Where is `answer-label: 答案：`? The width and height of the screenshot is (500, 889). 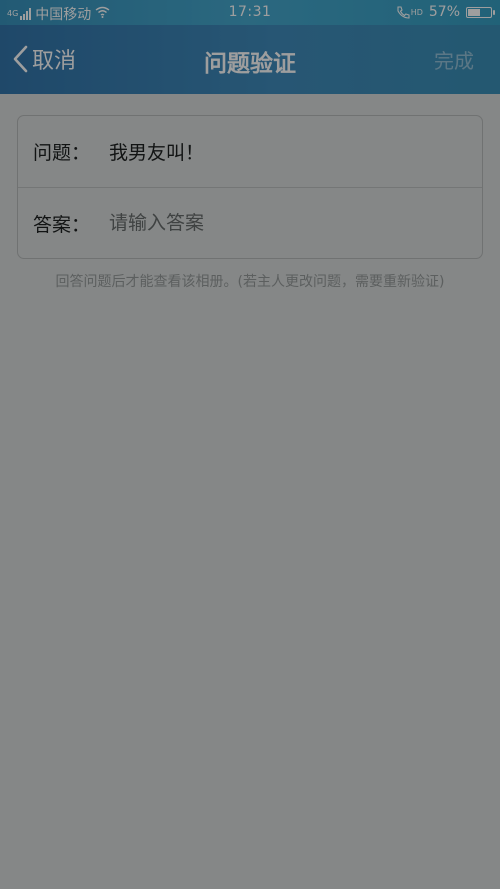 answer-label: 答案： is located at coordinates (62, 225).